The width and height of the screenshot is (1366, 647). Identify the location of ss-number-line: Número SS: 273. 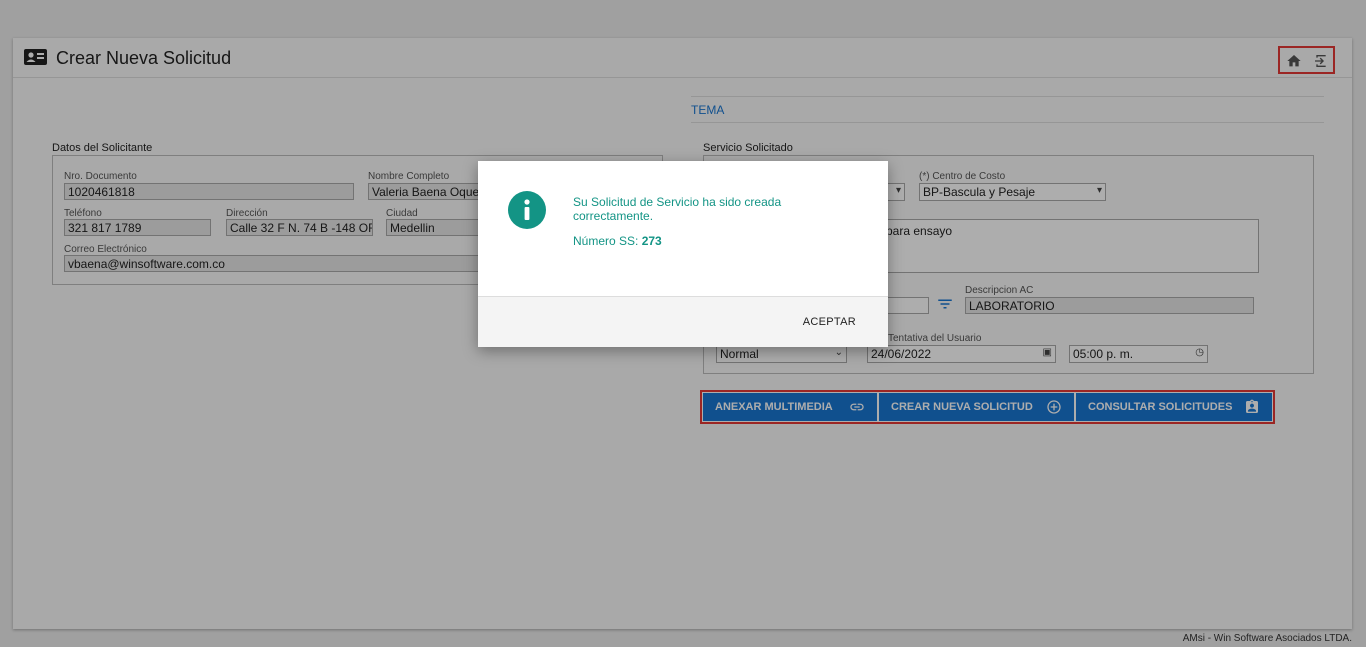
(617, 241).